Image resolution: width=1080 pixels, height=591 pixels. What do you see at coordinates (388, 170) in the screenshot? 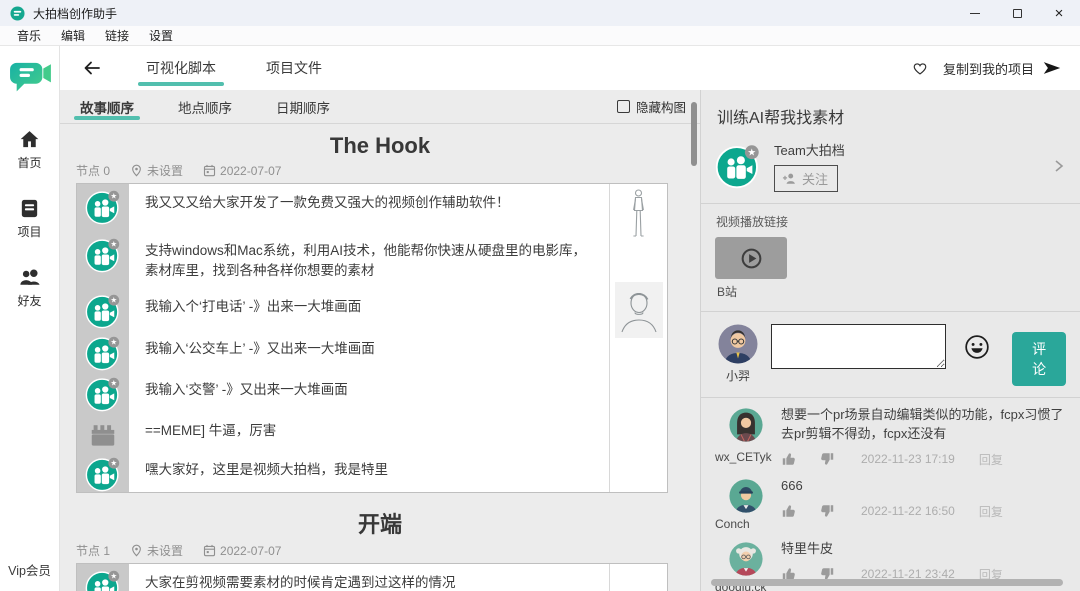
I see `section-meta: 节点 0 未设置 2022-07-07` at bounding box center [388, 170].